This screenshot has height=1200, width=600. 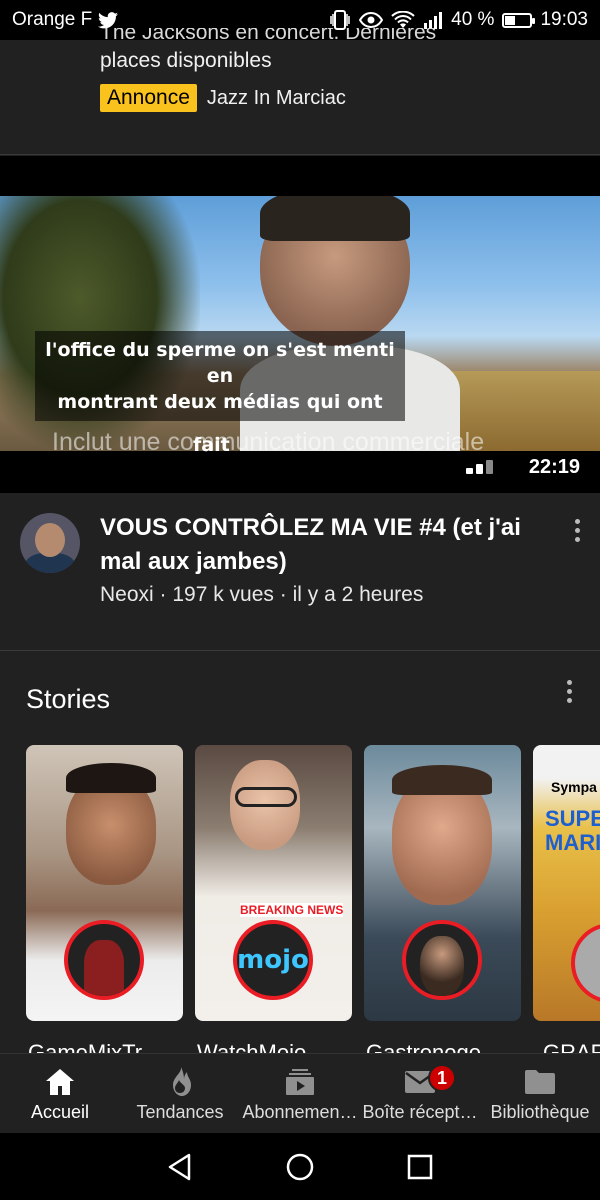 I want to click on story-overlay-text: BREAKING NEWS, so click(x=292, y=910).